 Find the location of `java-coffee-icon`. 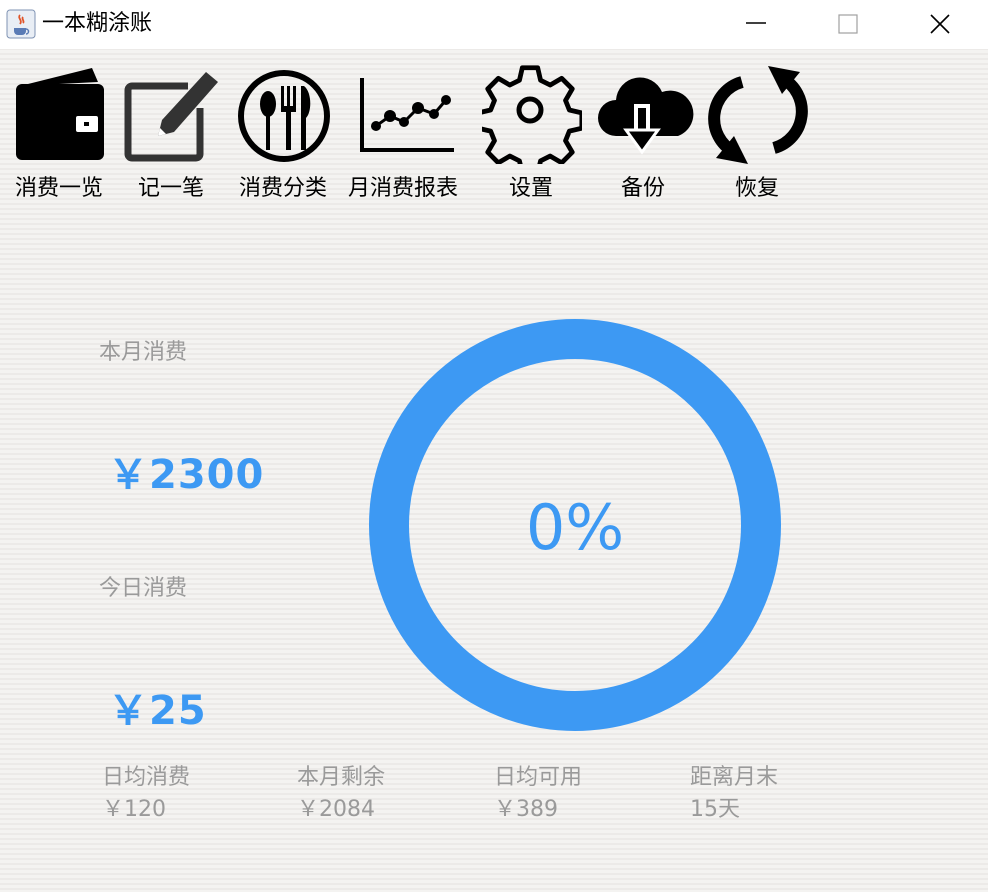

java-coffee-icon is located at coordinates (21, 24).